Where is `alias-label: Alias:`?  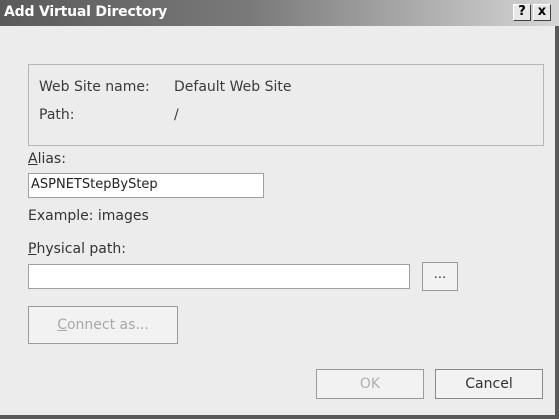
alias-label: Alias: is located at coordinates (47, 159).